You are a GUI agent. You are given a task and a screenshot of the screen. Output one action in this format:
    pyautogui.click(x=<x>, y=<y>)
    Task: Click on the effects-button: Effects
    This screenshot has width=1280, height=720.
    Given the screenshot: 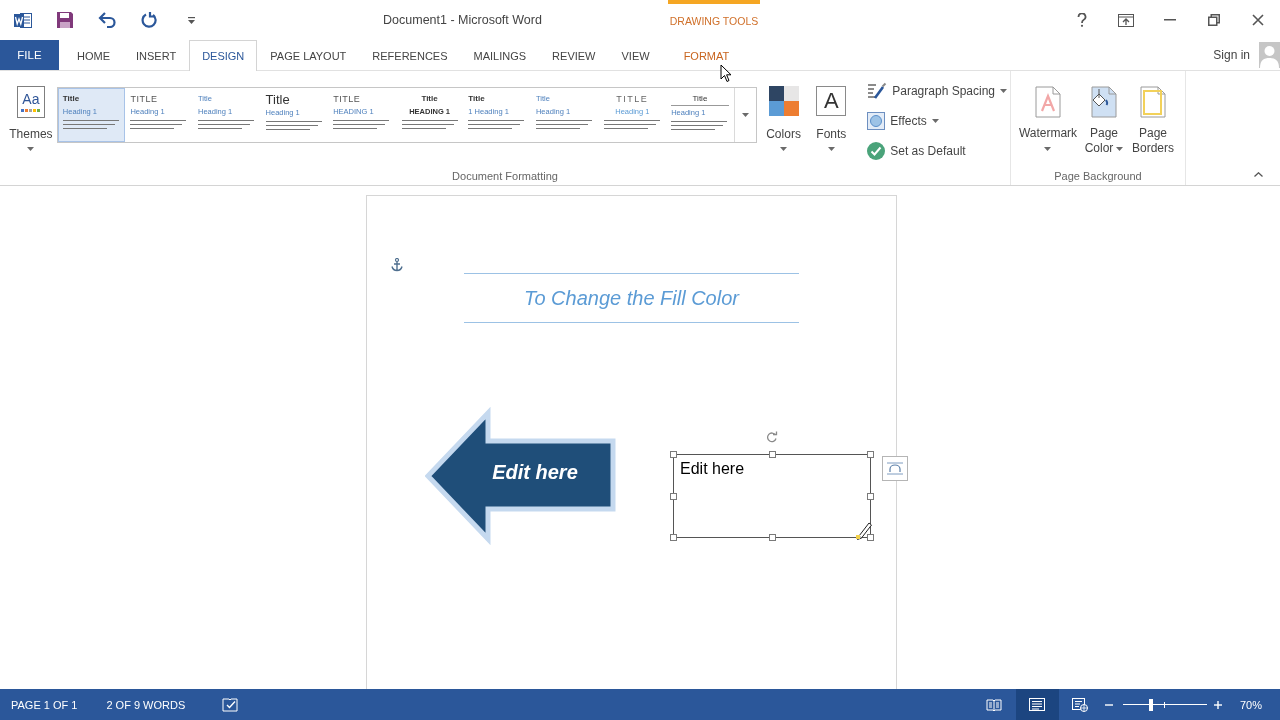 What is the action you would take?
    pyautogui.click(x=937, y=121)
    